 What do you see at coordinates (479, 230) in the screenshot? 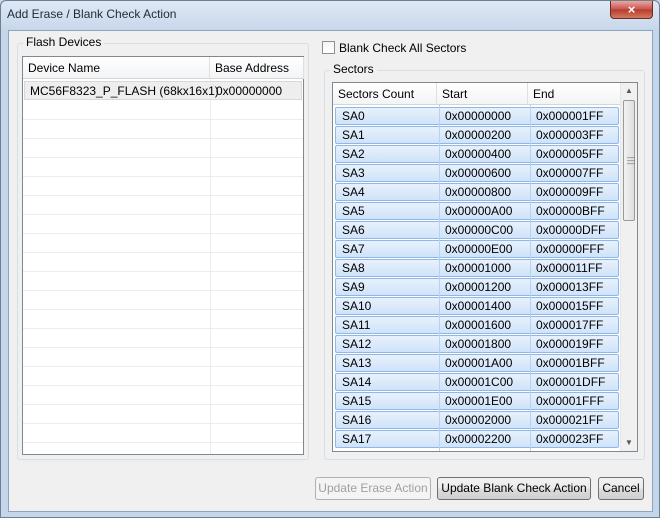
I see `sector-start-cell: 0x00000C00` at bounding box center [479, 230].